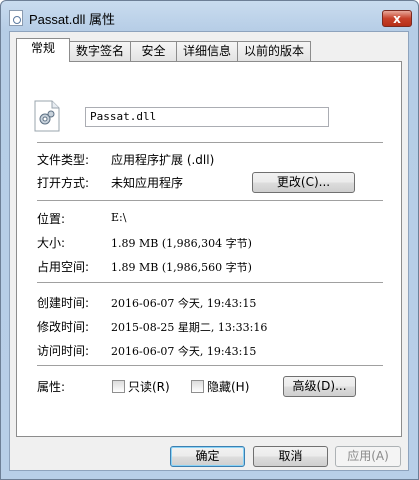  What do you see at coordinates (209, 17) in the screenshot?
I see `title-bar: Passat.dll 属性 x` at bounding box center [209, 17].